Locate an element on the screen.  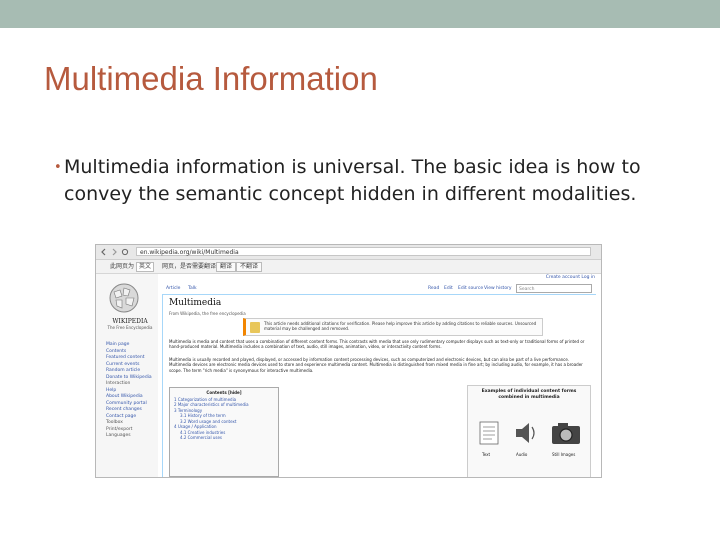
toc-item: 4.2 Commercial uses is located at coordinates (224, 438).